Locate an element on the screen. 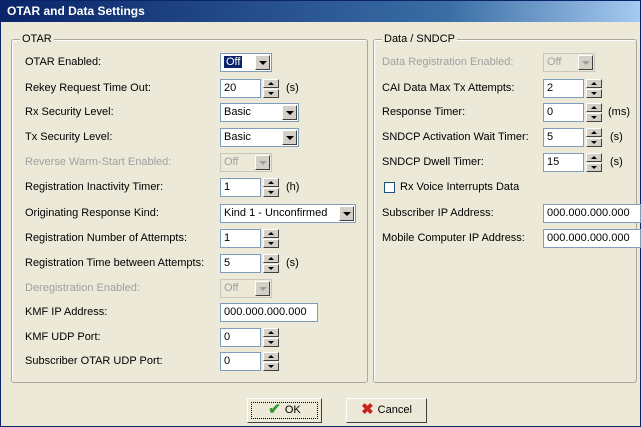 Image resolution: width=641 pixels, height=427 pixels. sndcp-activation-unit: (s) is located at coordinates (616, 137).